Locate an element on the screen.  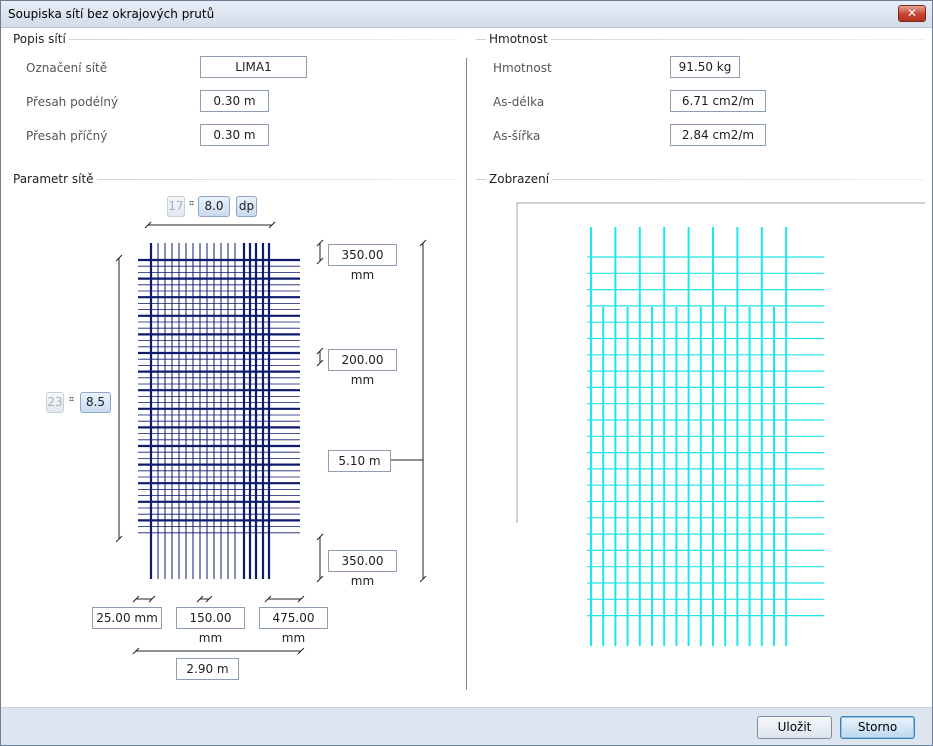
window-title: Soupiska sítí bez okrajových prutů is located at coordinates (111, 14).